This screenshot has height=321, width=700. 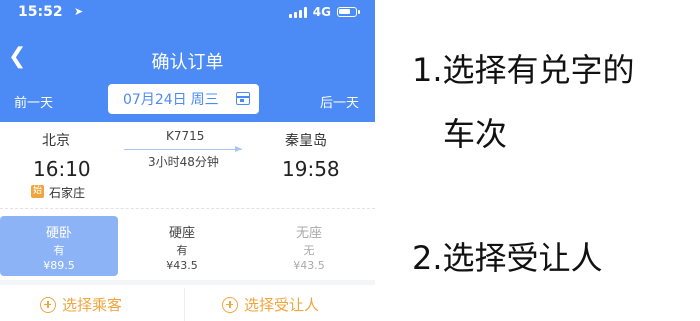 I want to click on annotation-step1-cont: 车次, so click(x=475, y=134).